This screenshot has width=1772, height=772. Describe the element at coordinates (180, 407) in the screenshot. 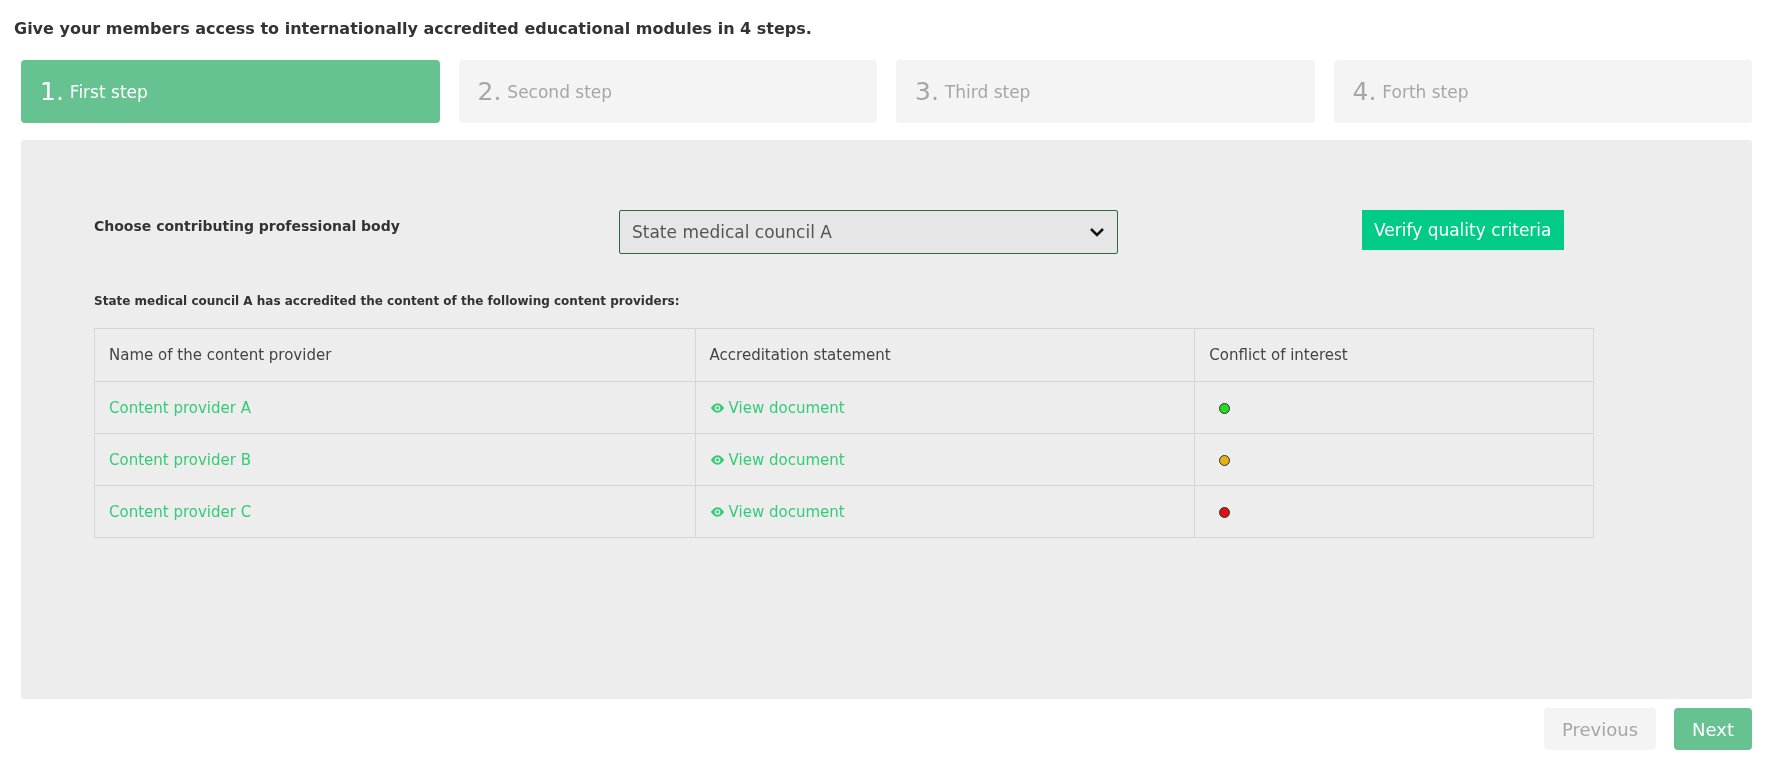

I see `provider-link: Content provider A` at that location.